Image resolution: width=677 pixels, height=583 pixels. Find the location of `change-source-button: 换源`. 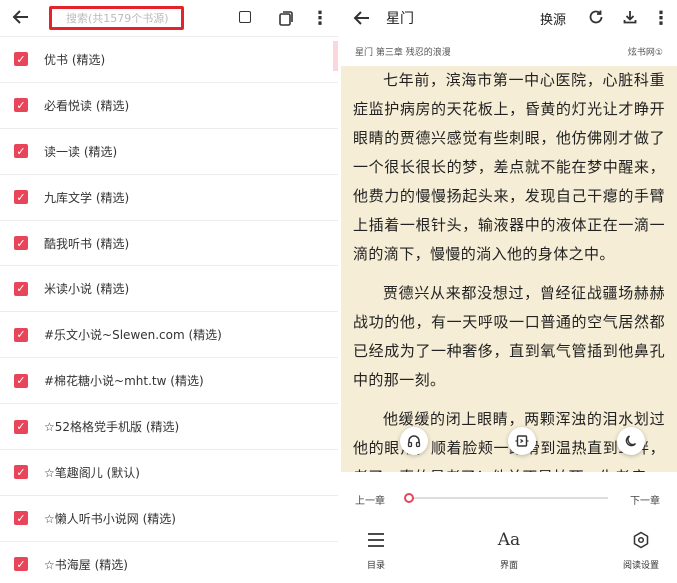

change-source-button: 换源 is located at coordinates (553, 18).